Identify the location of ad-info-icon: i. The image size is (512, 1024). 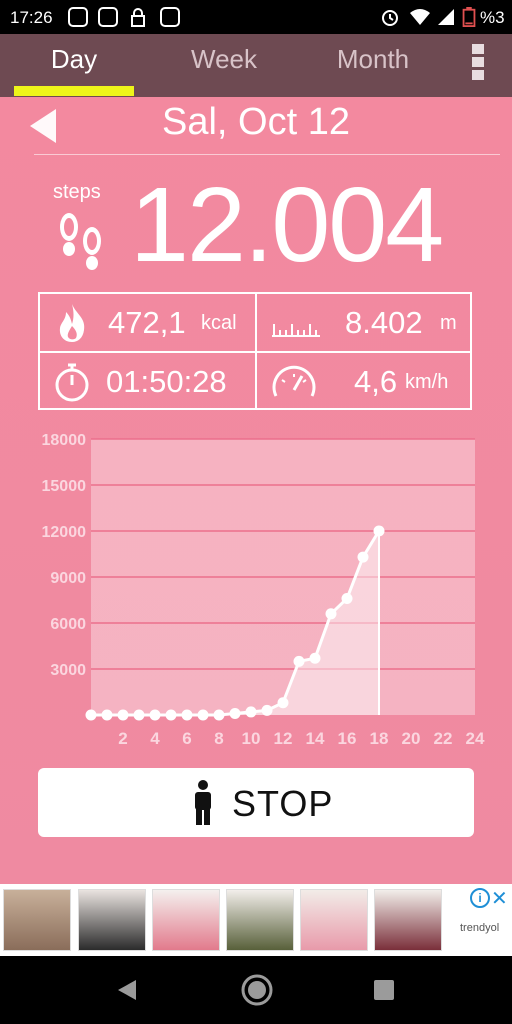
(480, 898).